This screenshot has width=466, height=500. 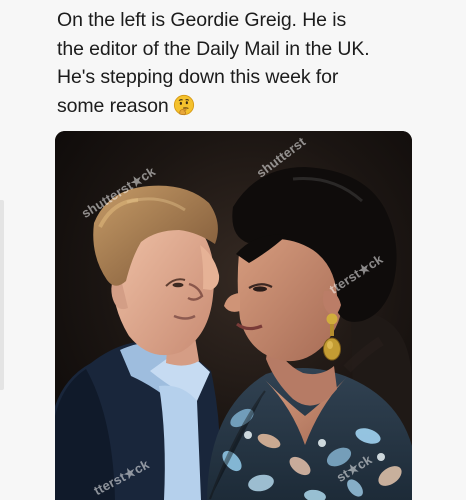 I want to click on caption-line-1: On the left is Geordie Greig. He is, so click(x=202, y=20).